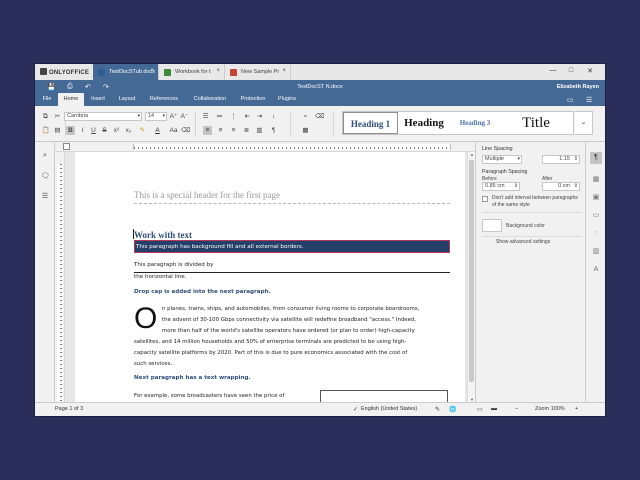 Image resolution: width=640 pixels, height=480 pixels. I want to click on tab-file: File, so click(47, 99).